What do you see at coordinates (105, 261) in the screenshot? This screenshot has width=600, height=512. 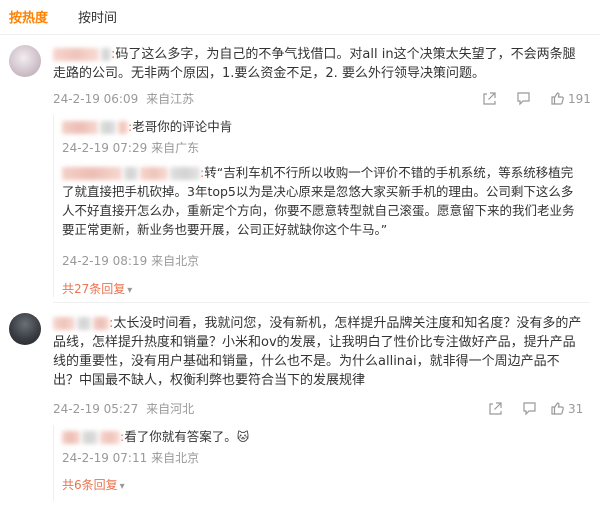 I see `reply-date: 24-2-19 08:19` at bounding box center [105, 261].